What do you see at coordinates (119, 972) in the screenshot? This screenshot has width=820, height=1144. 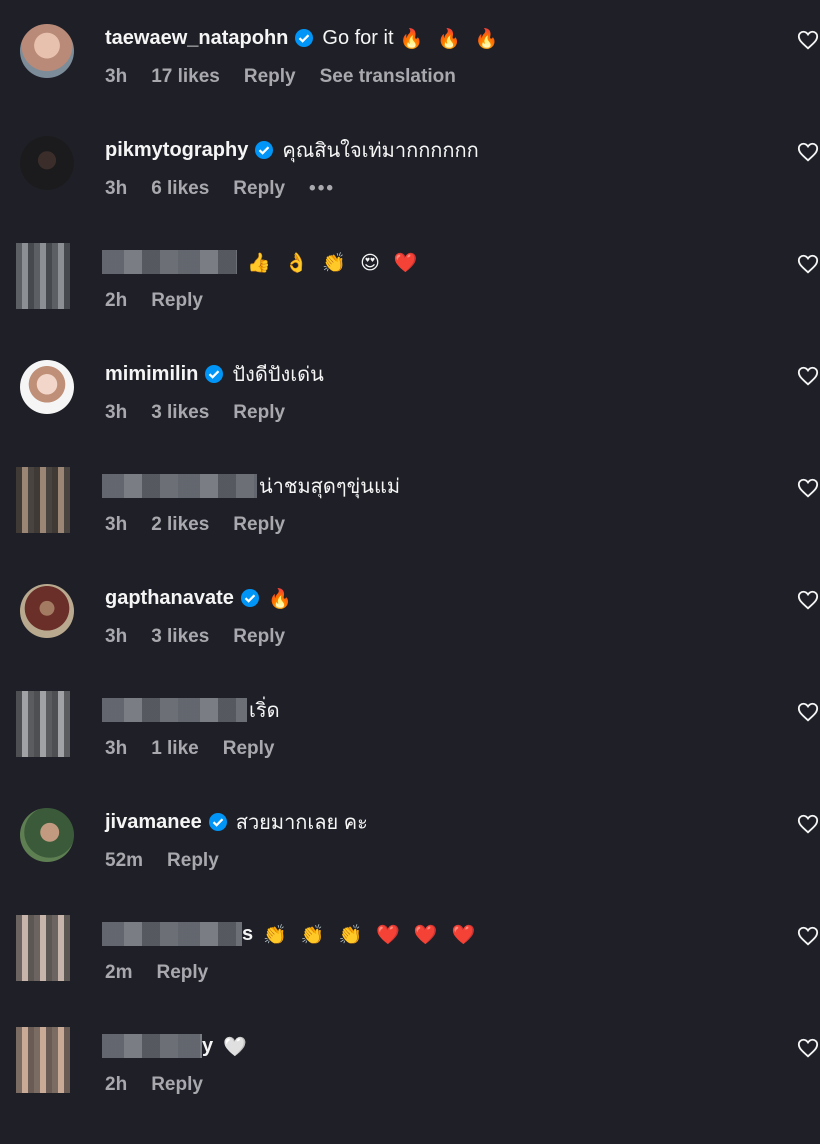 I see `comment-time: 2m` at bounding box center [119, 972].